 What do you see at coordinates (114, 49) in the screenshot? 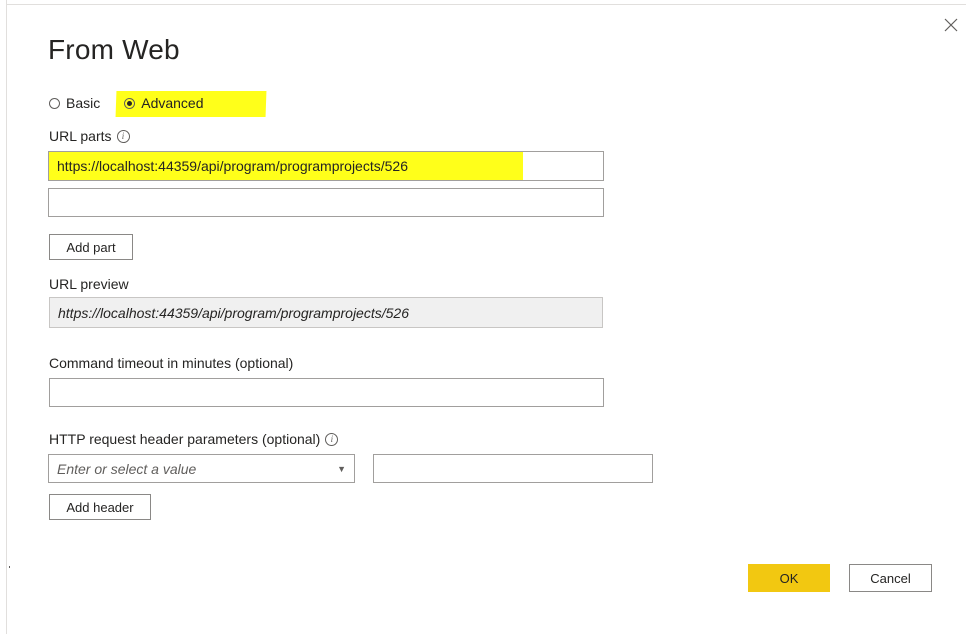
I see `dialog-title: From Web` at bounding box center [114, 49].